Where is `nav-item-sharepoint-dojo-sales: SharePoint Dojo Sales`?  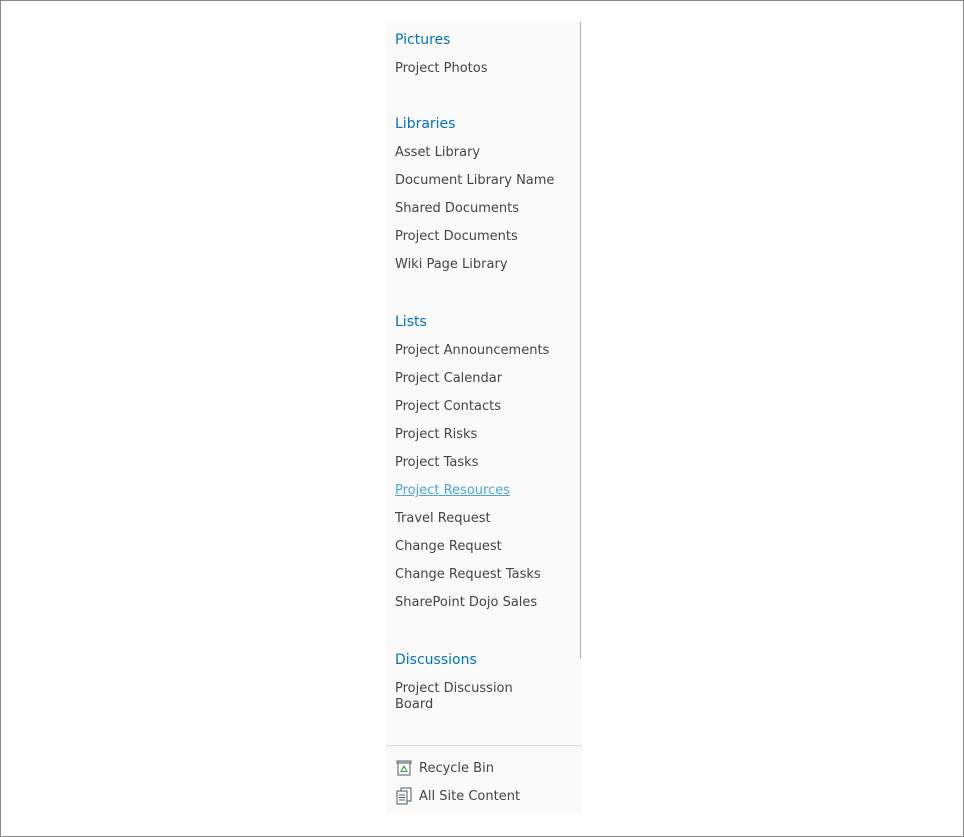 nav-item-sharepoint-dojo-sales: SharePoint Dojo Sales is located at coordinates (487, 609).